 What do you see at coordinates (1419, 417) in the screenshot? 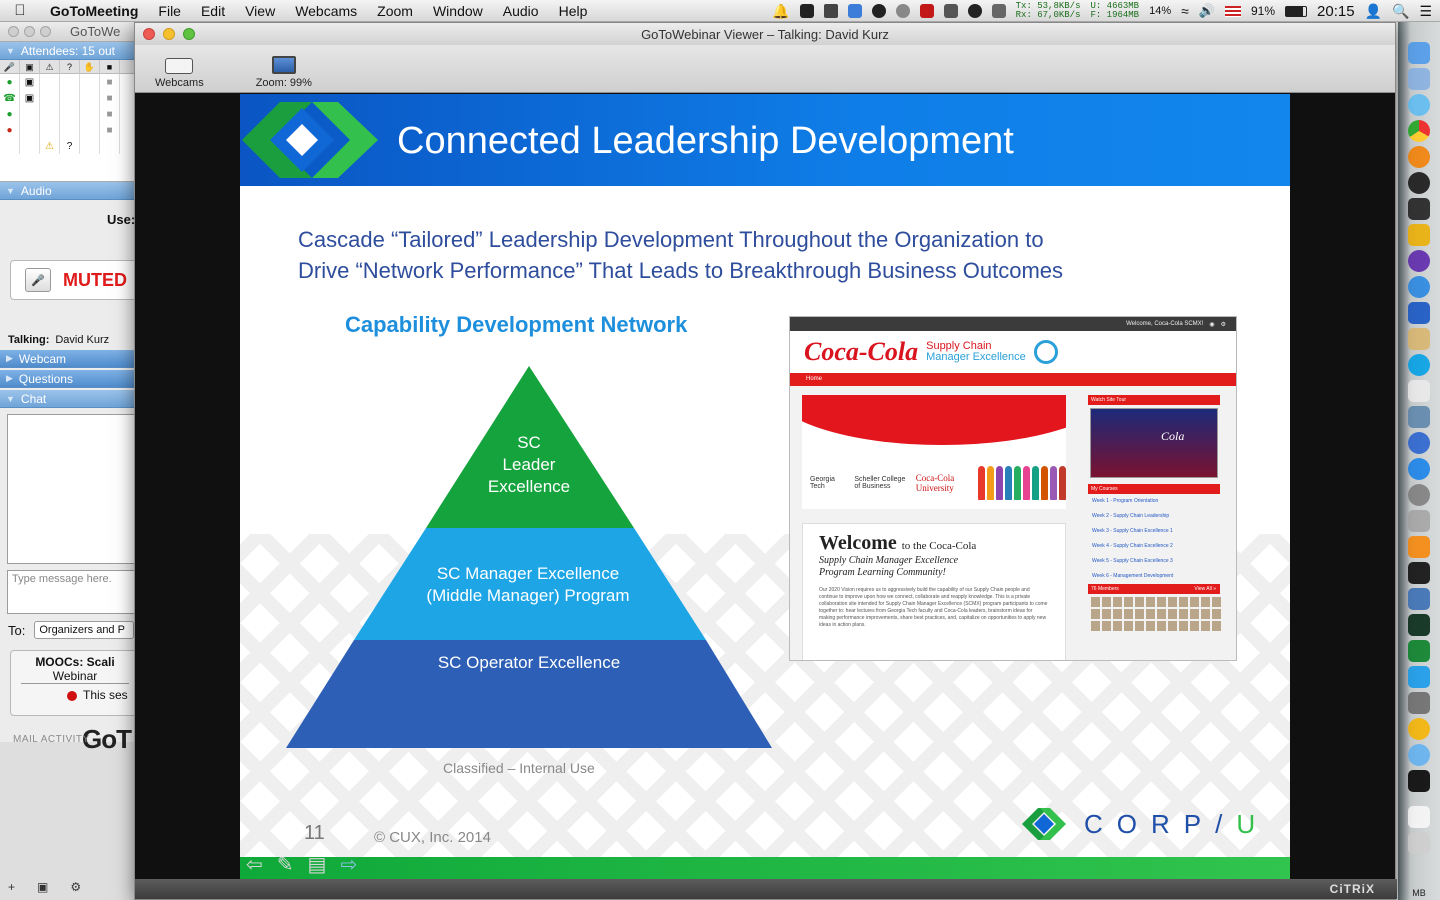
I see `preview-icon` at bounding box center [1419, 417].